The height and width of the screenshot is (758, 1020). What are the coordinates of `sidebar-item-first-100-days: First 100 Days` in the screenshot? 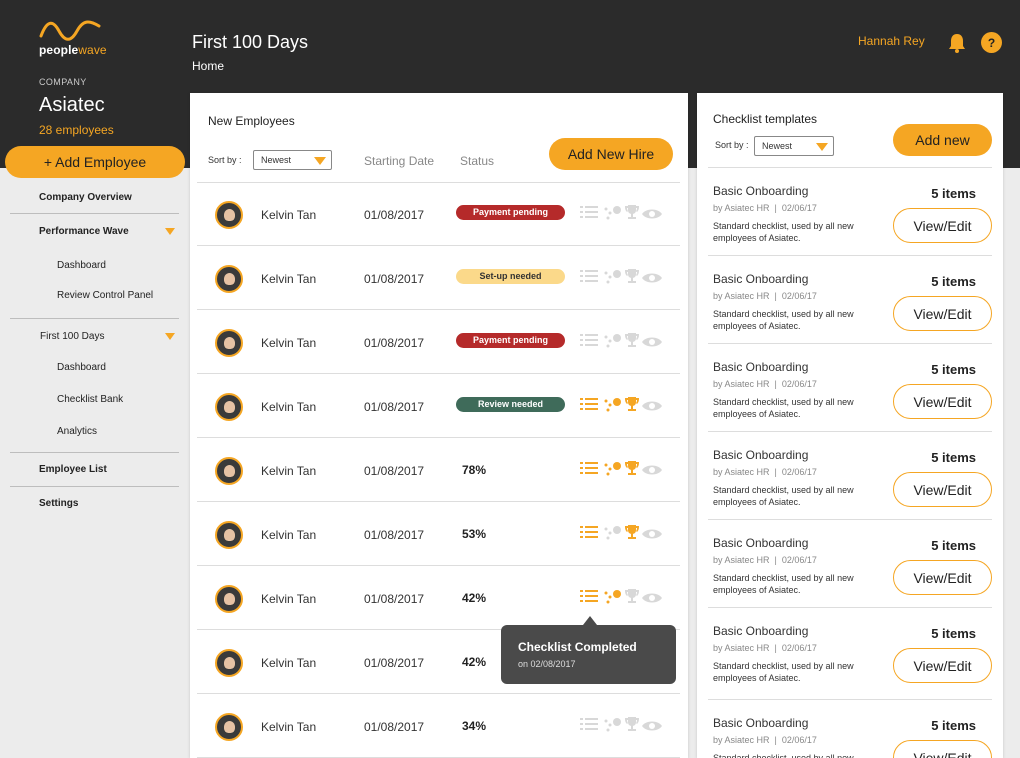 It's located at (95, 336).